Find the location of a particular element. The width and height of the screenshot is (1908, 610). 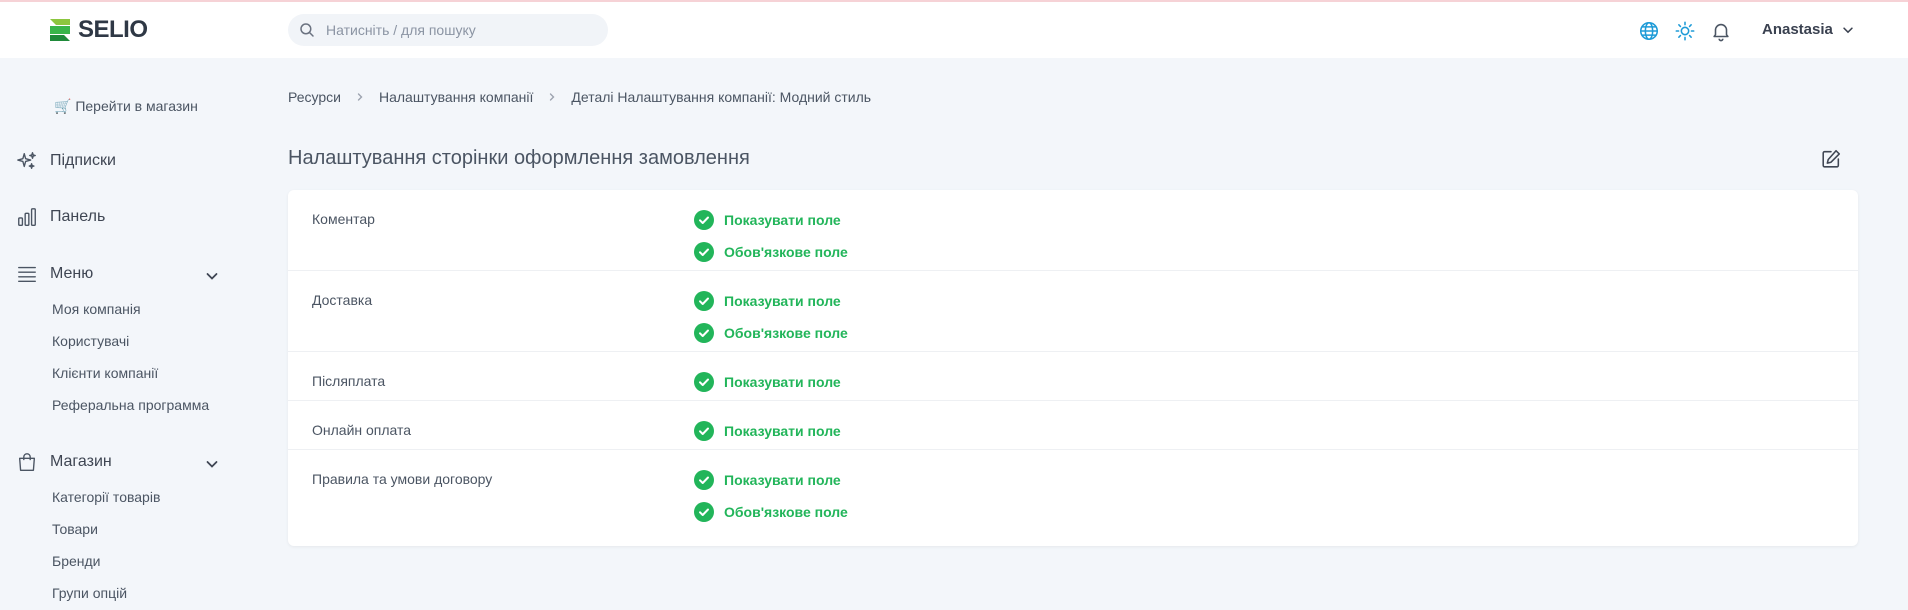

settings-row: Післяплата Показувати поле is located at coordinates (1073, 376).